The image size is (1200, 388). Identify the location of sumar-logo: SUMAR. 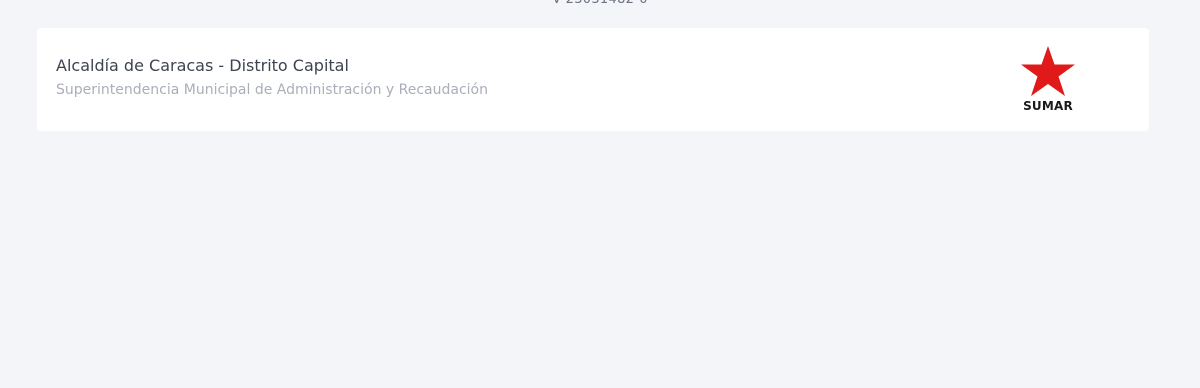
(1048, 80).